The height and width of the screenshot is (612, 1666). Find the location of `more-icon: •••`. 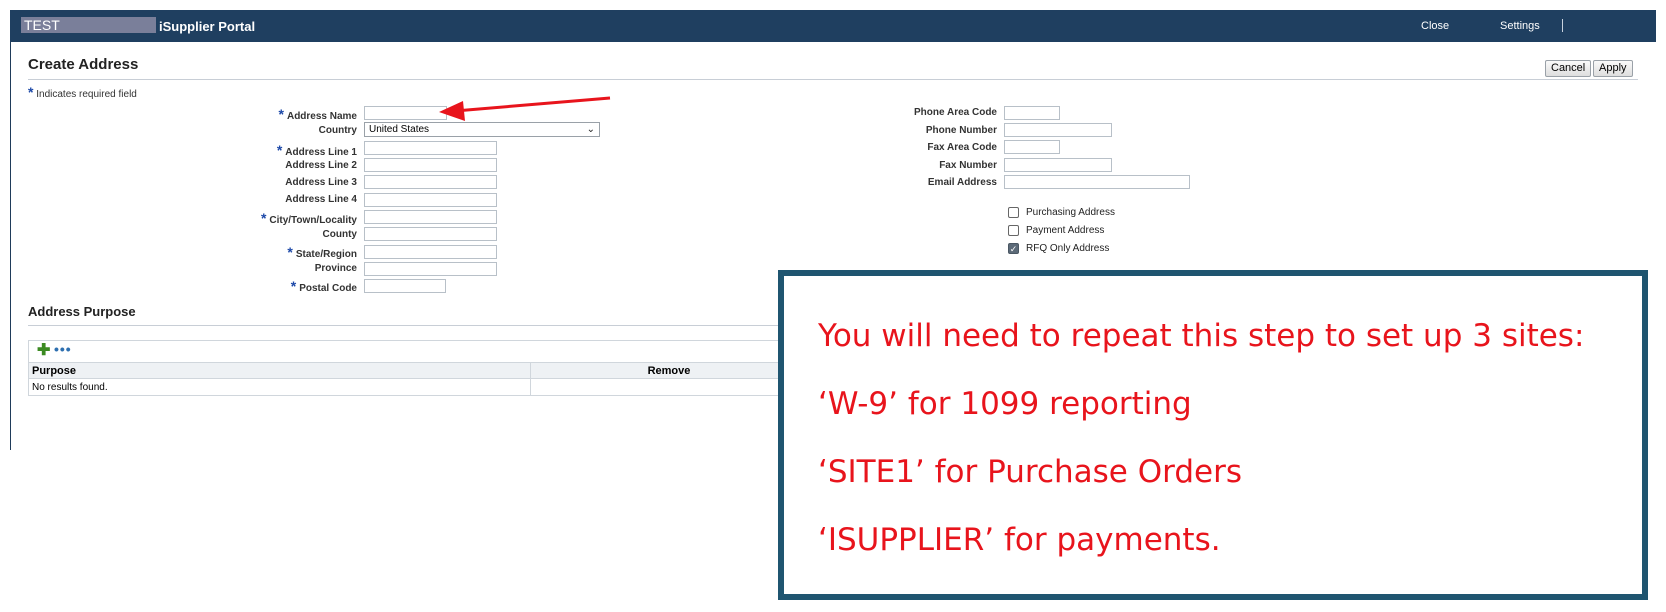

more-icon: ••• is located at coordinates (63, 349).